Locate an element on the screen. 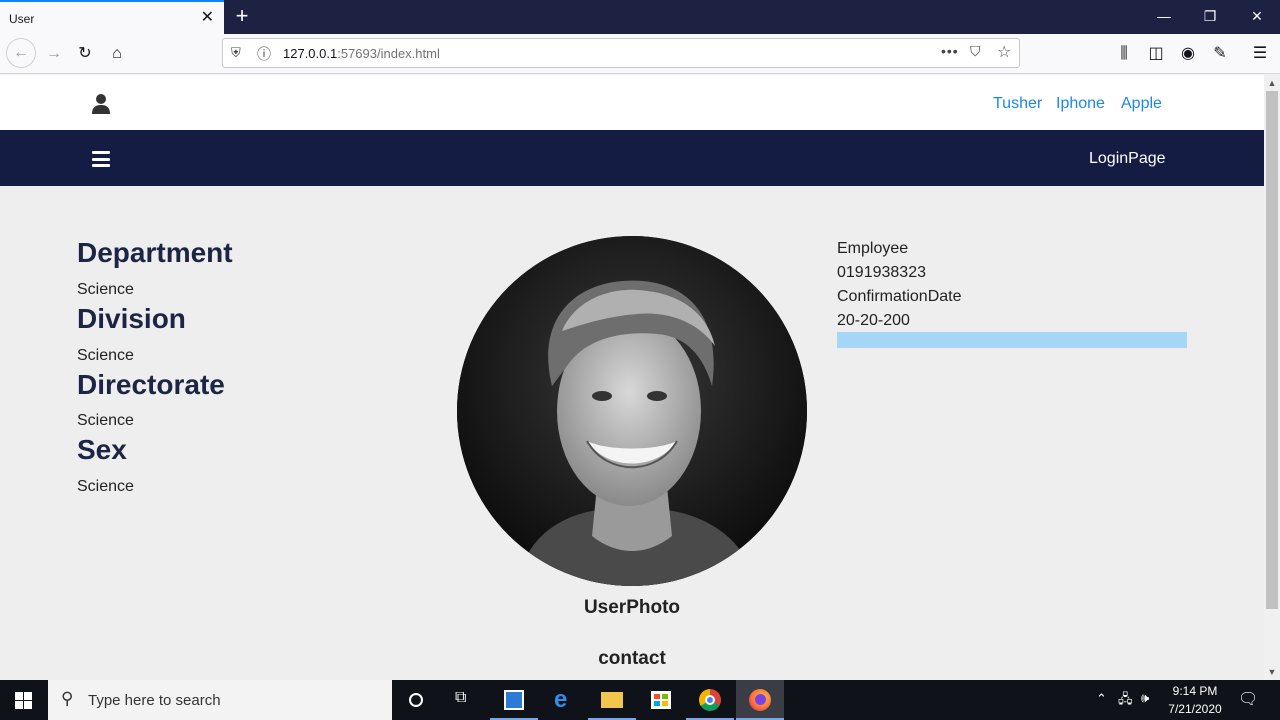 The image size is (1280, 720). window-close-icon: ✕ is located at coordinates (1257, 17).